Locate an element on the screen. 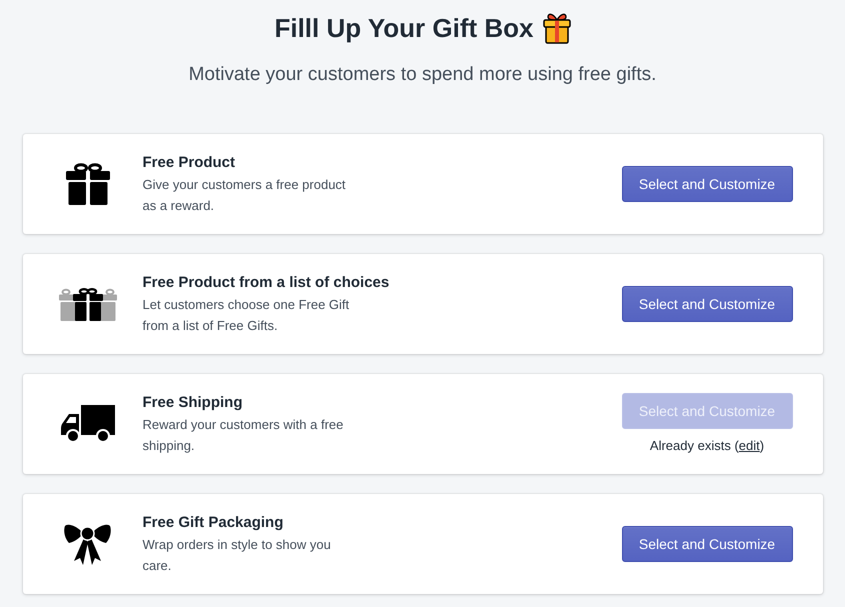 The height and width of the screenshot is (607, 845). option-description: Wrap orders in style to show you care. is located at coordinates (237, 555).